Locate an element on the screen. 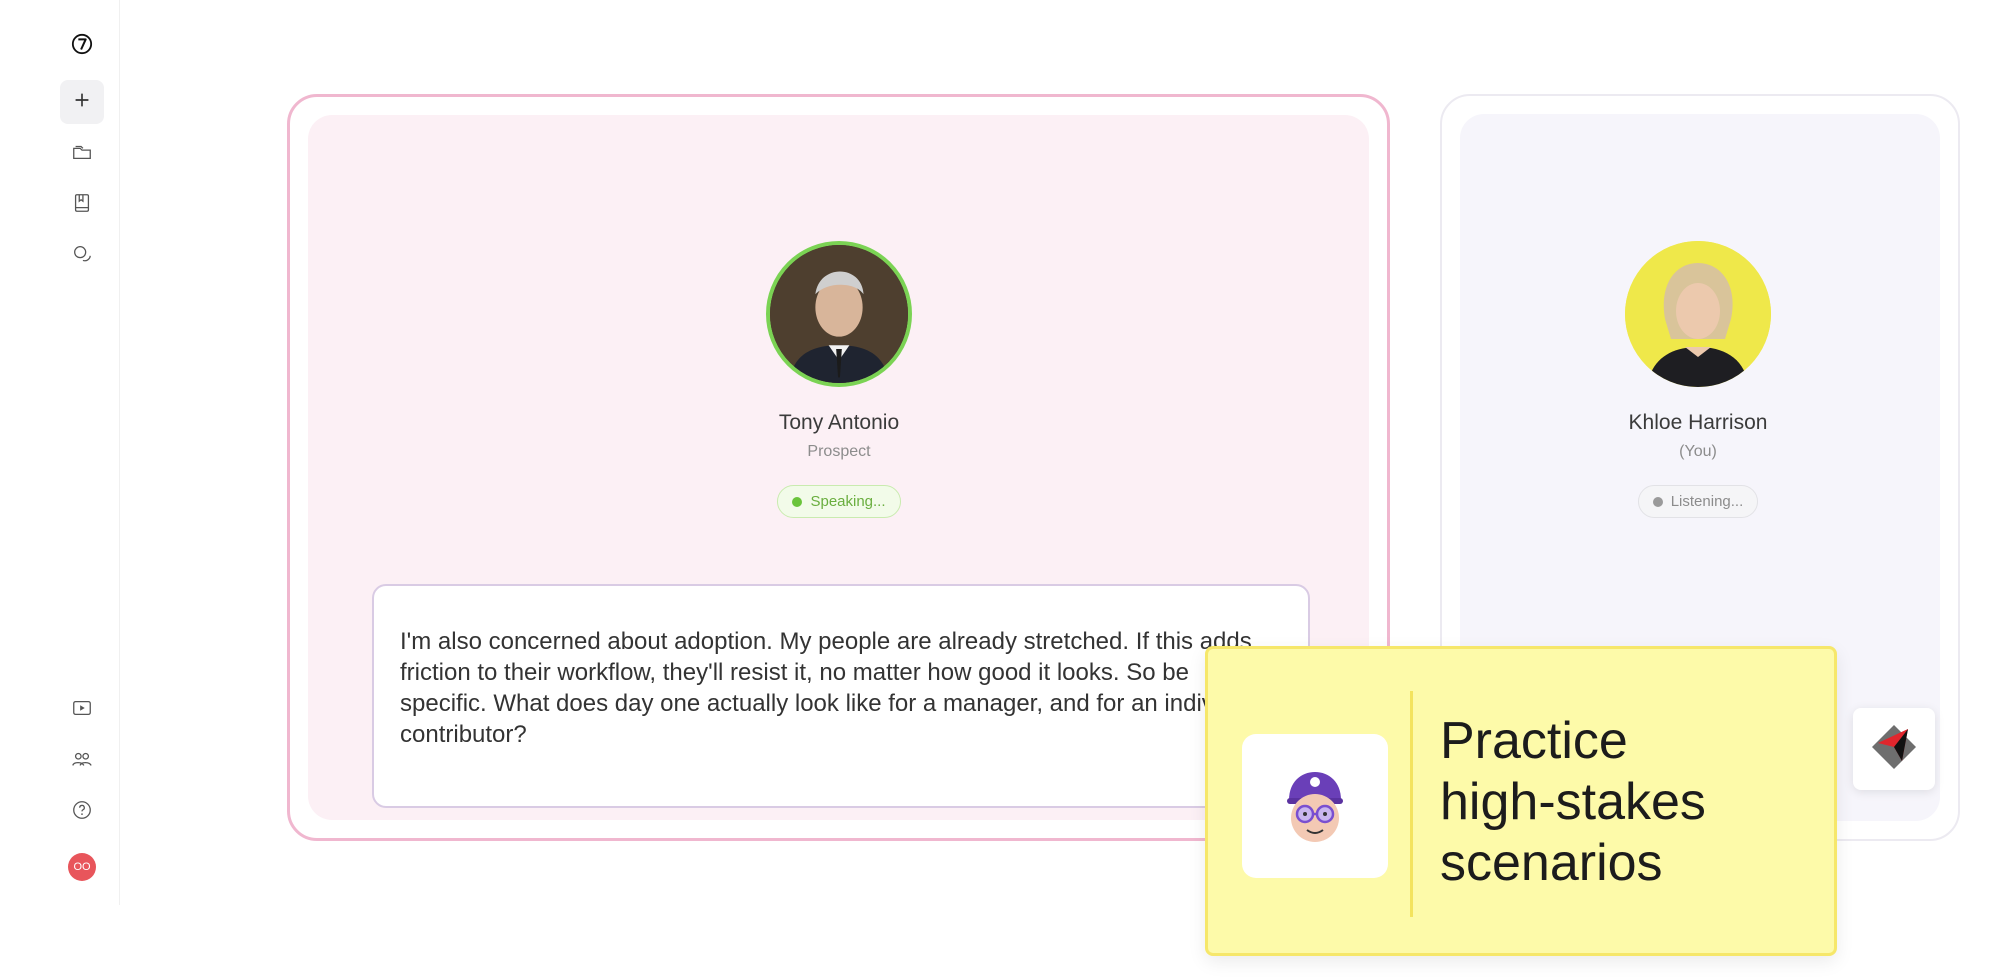 The image size is (1999, 980). cursor-badge is located at coordinates (1894, 749).